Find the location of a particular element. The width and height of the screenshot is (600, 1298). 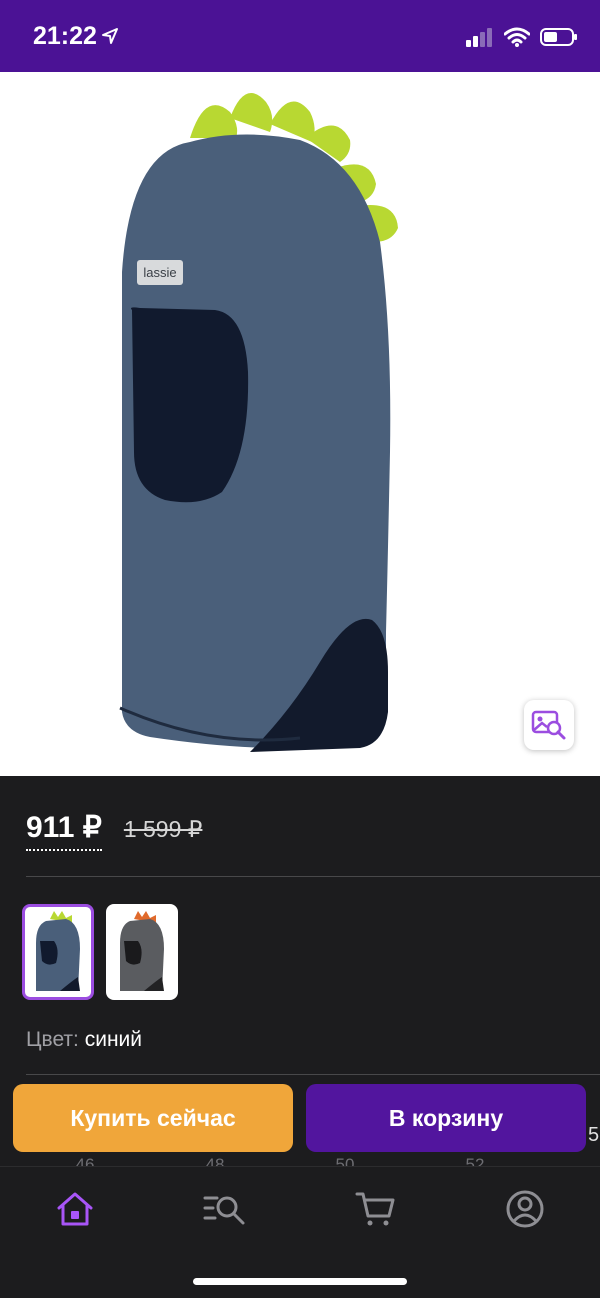

tab-catalog is located at coordinates (225, 1209).